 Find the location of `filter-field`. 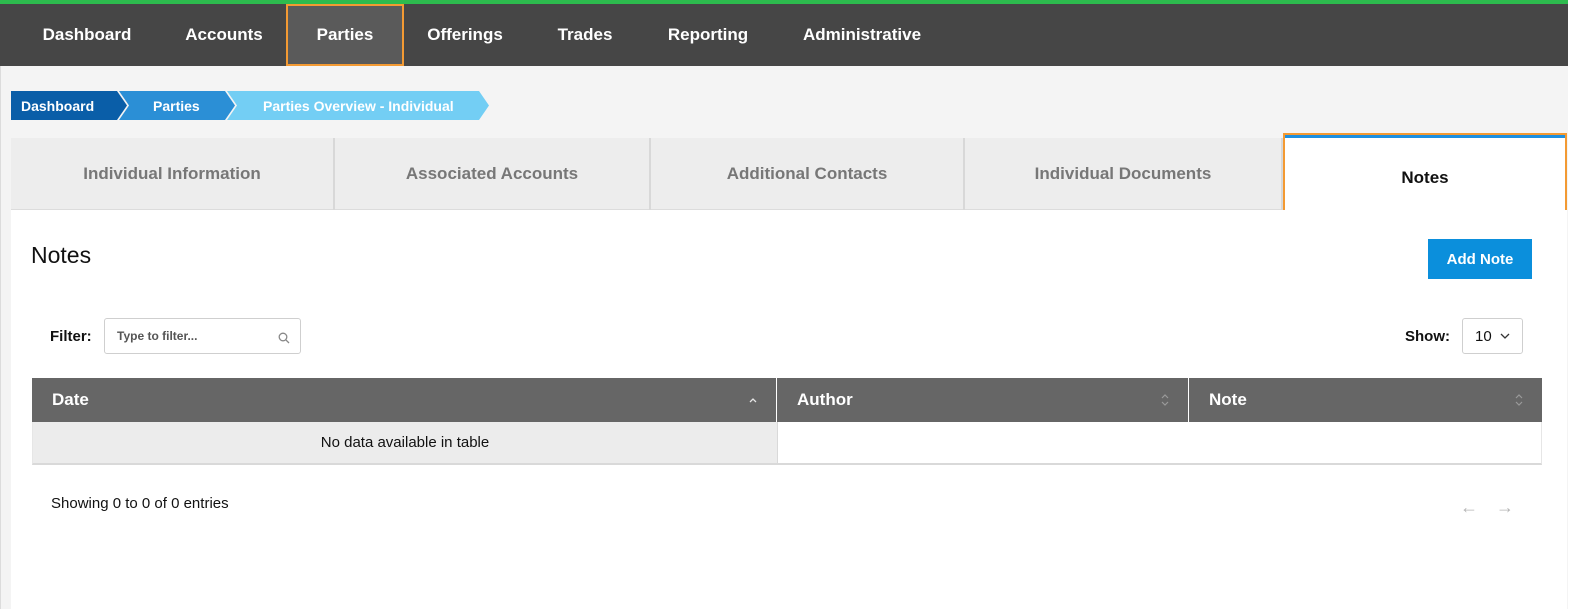

filter-field is located at coordinates (202, 336).